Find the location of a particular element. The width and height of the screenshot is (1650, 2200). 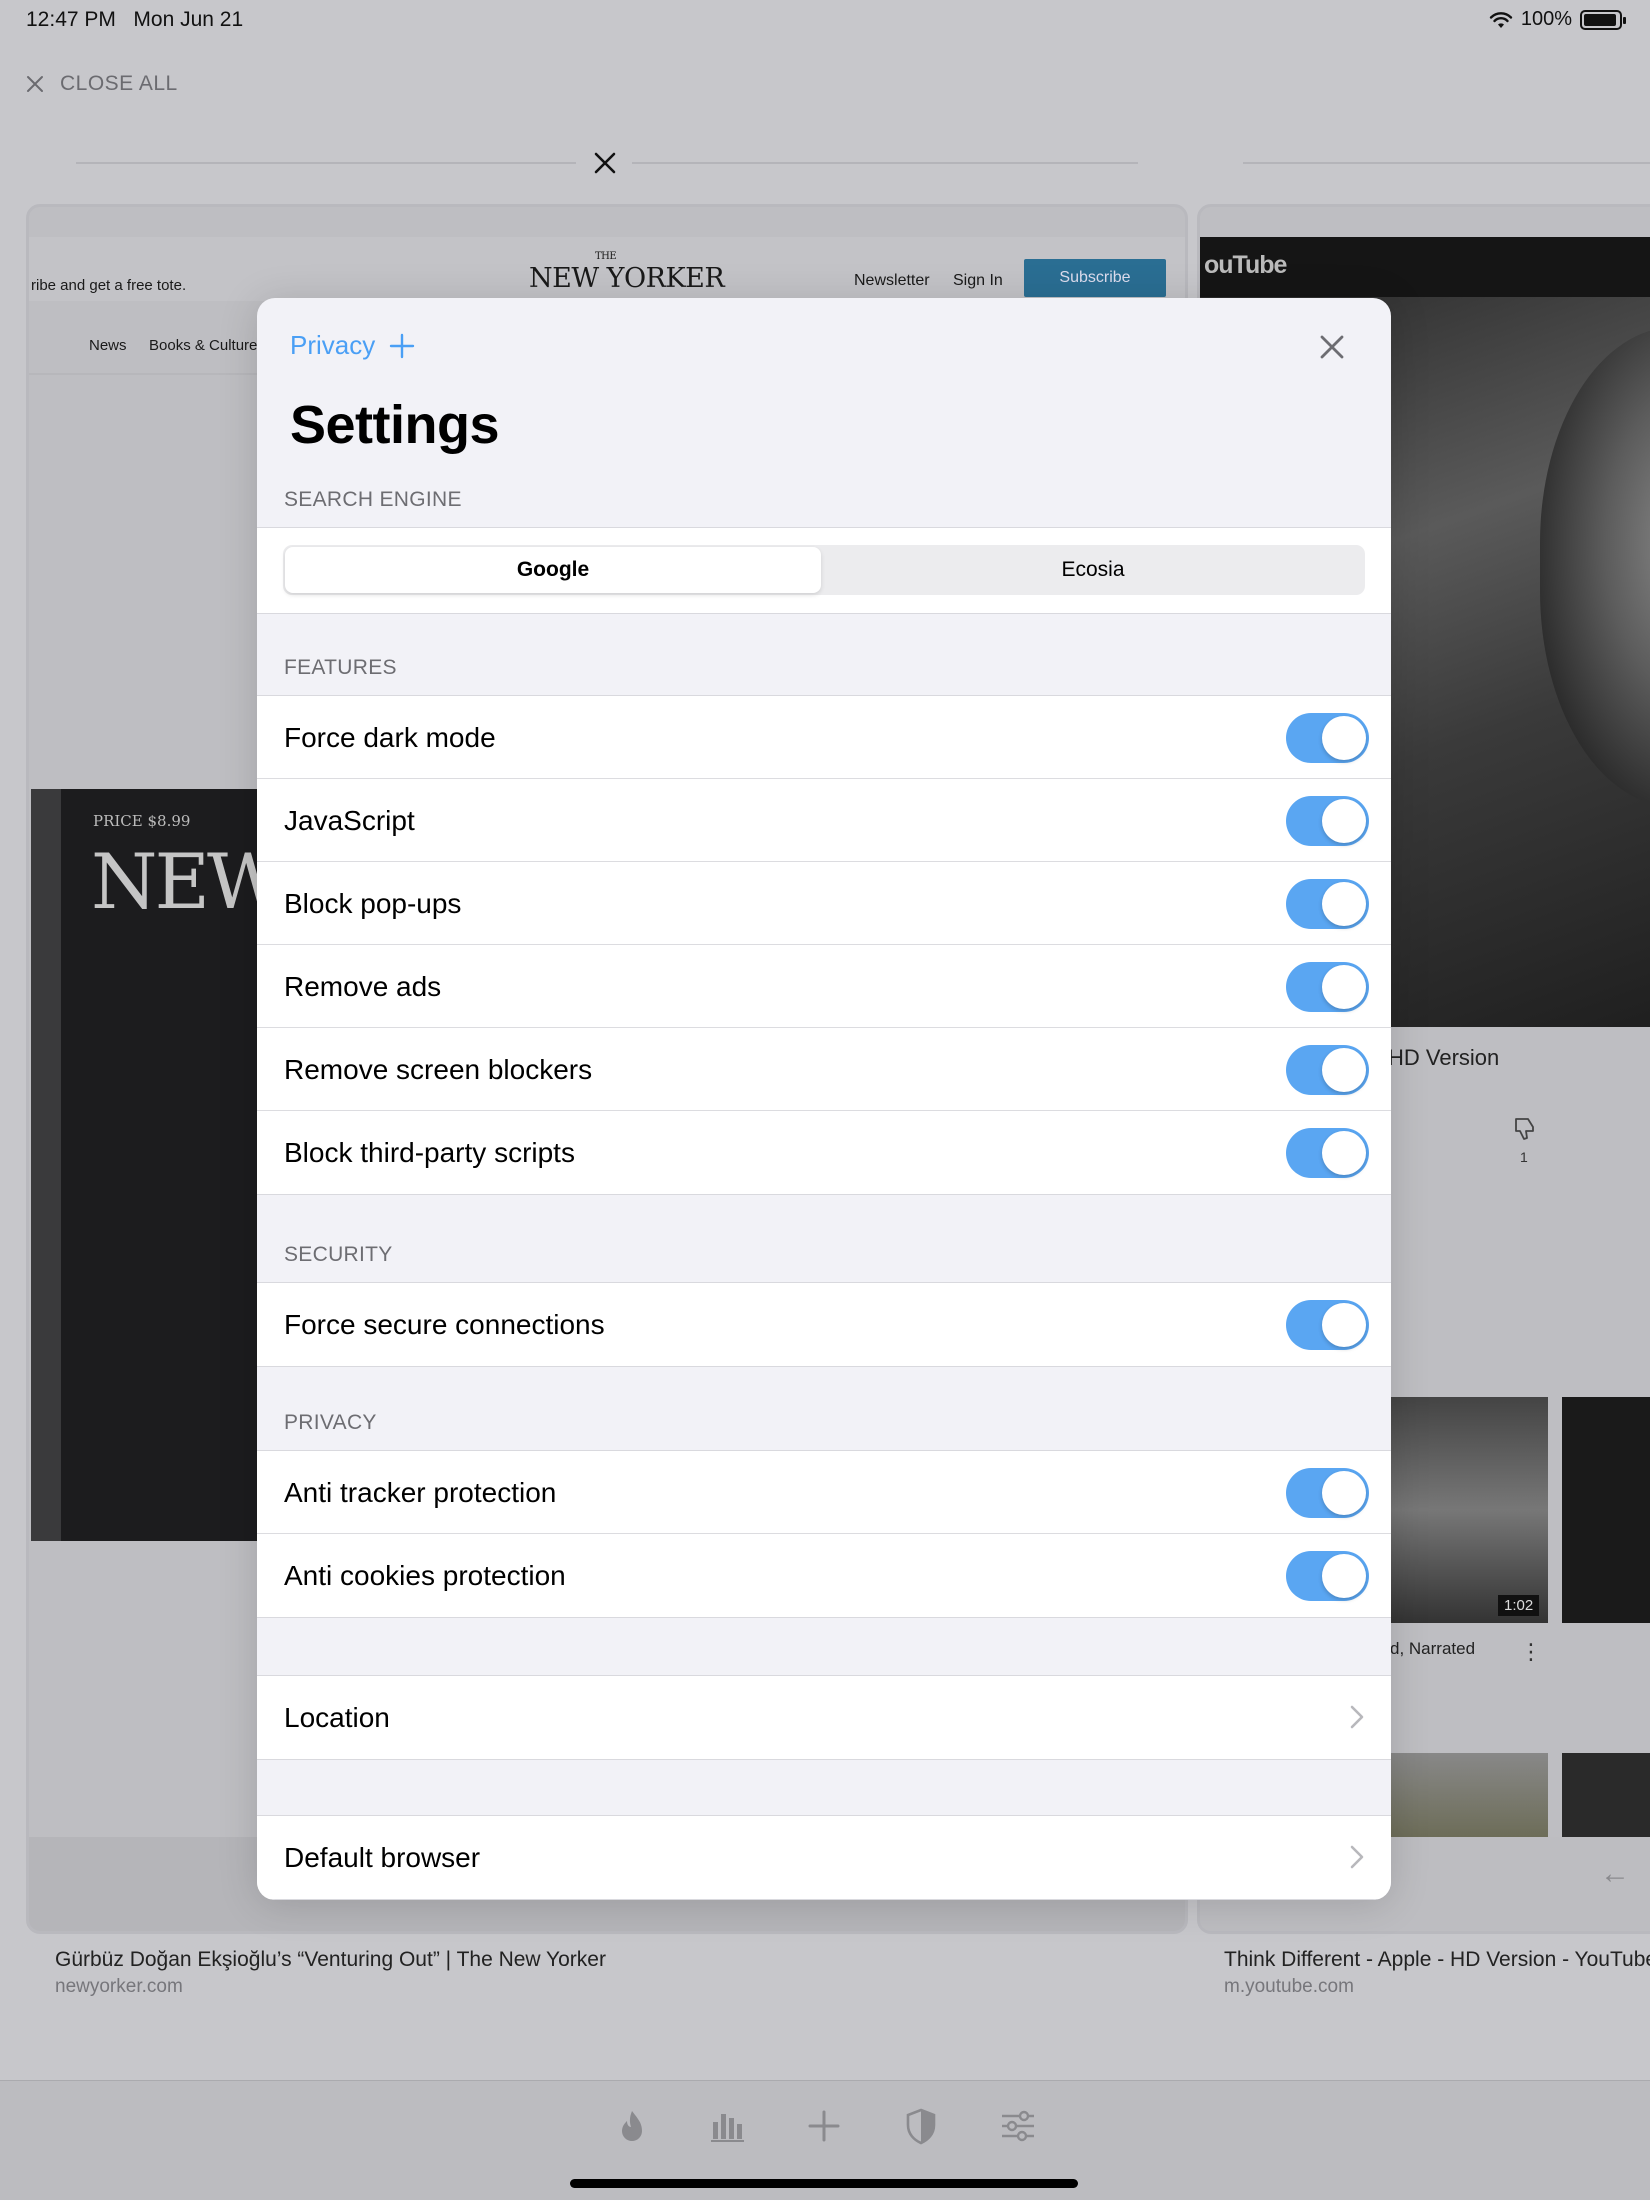

cover-title: NEW is located at coordinates (188, 881).